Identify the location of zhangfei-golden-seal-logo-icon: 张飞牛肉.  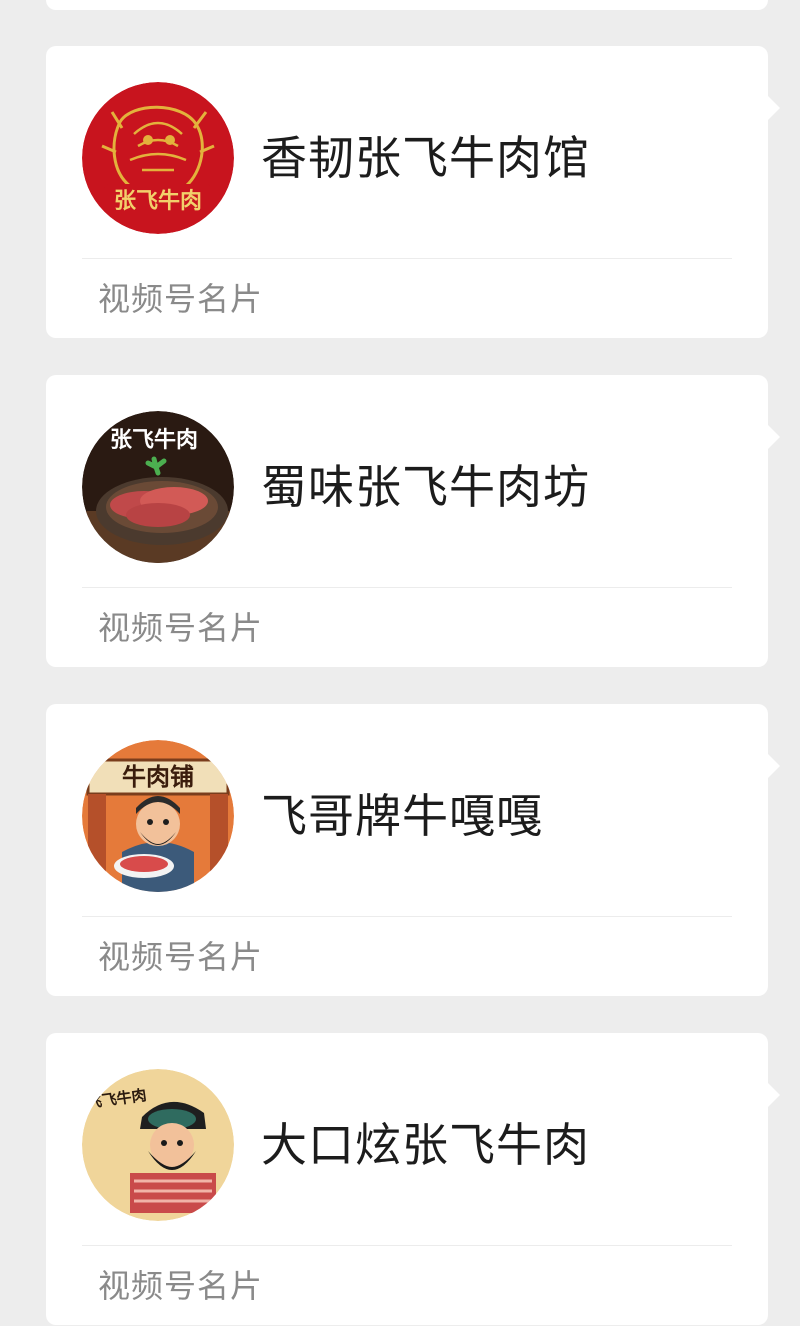
(158, 158).